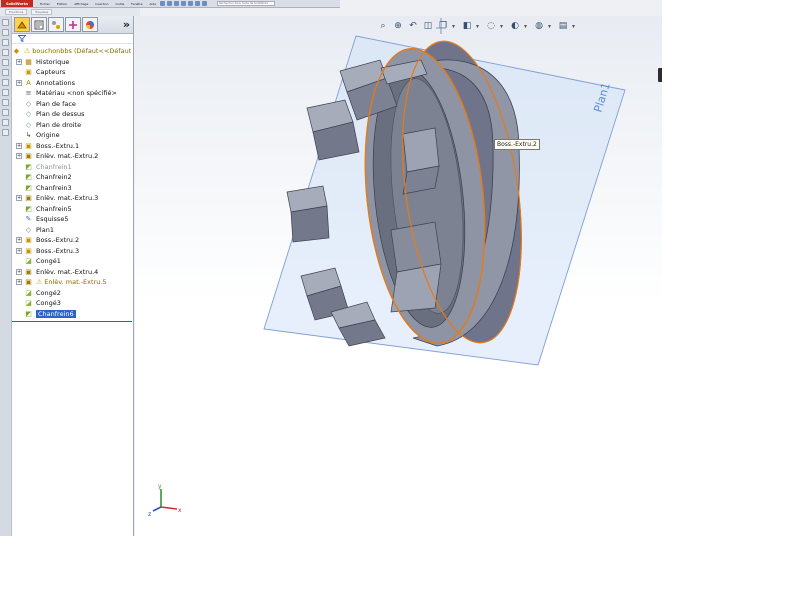  I want to click on menu-view: Affichage, so click(81, 4).